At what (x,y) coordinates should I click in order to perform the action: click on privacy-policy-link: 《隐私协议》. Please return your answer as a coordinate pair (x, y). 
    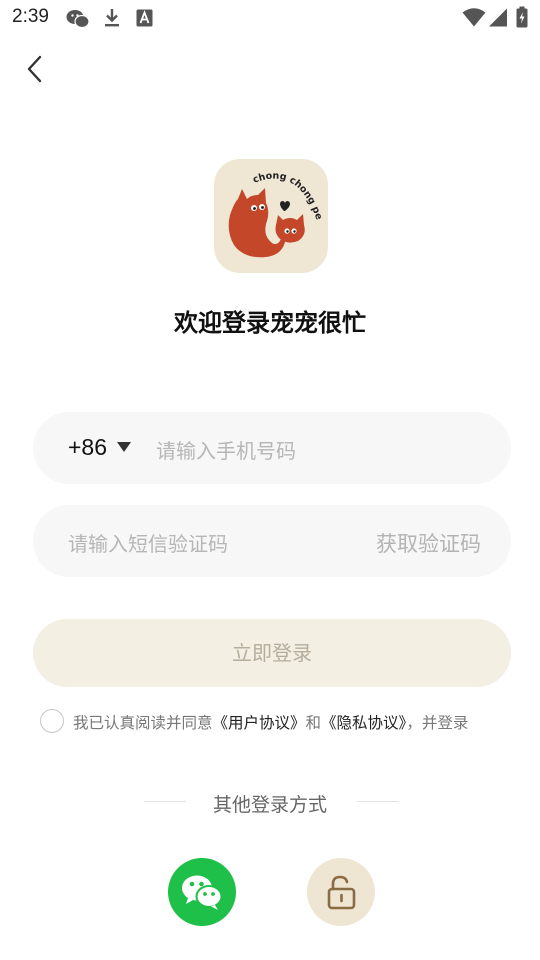
    Looking at the image, I should click on (363, 723).